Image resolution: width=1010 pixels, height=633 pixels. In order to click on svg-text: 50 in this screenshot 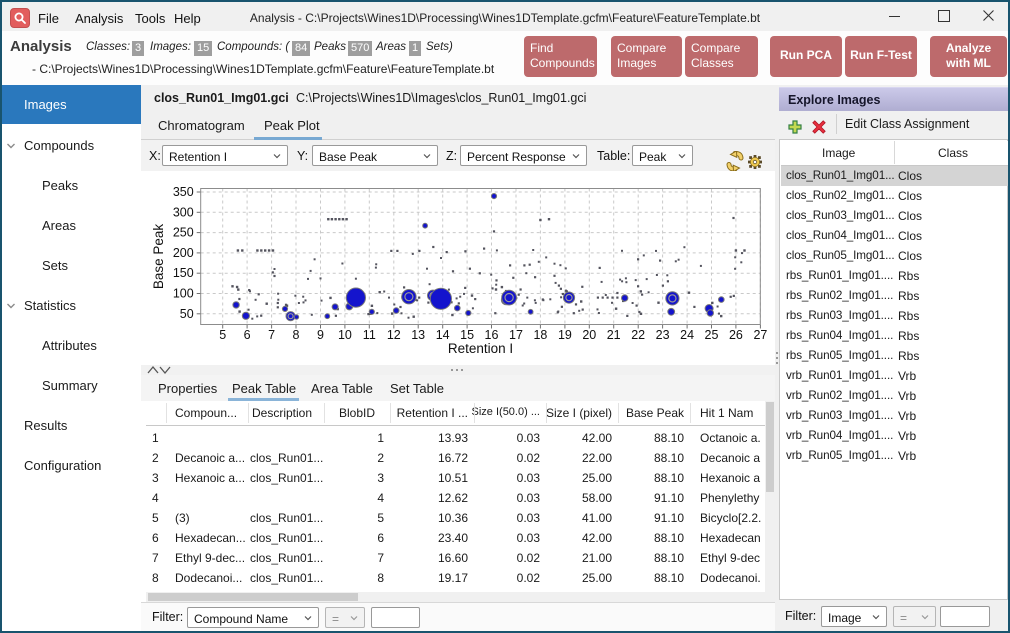, I will do `click(187, 314)`.